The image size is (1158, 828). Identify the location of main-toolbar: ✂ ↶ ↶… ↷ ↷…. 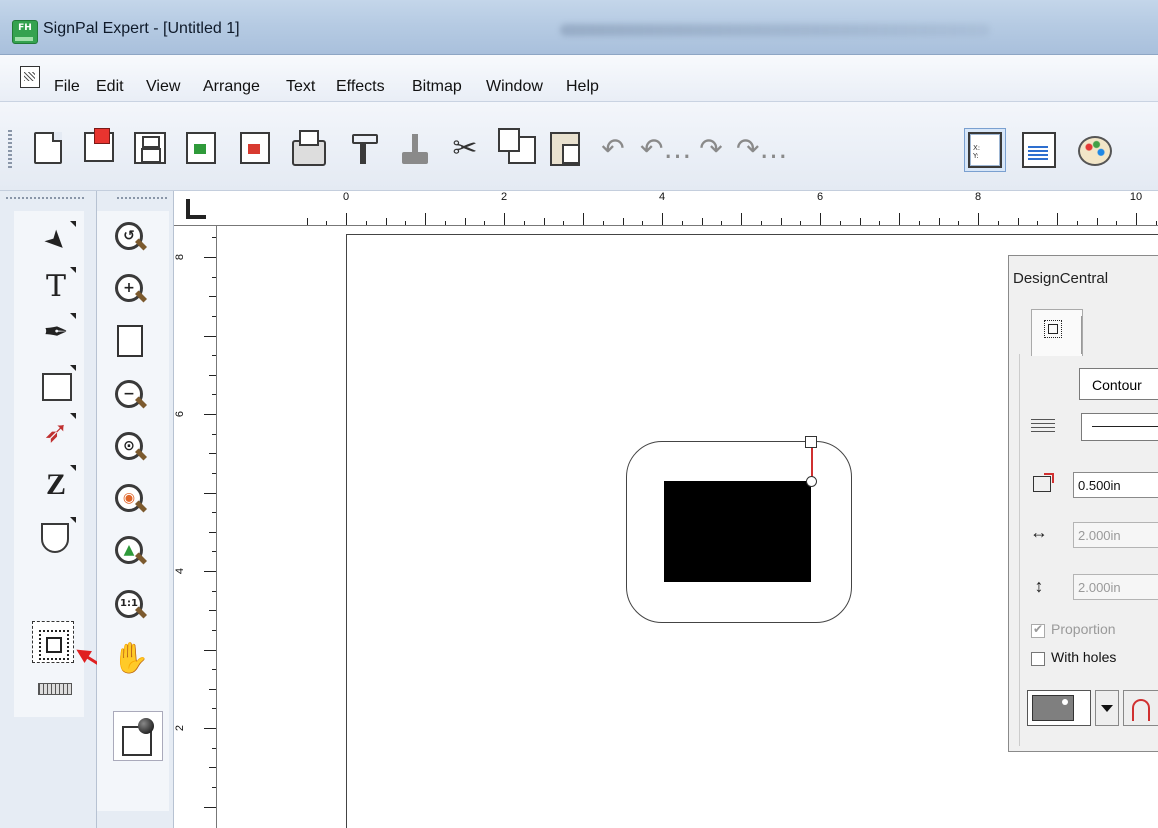
(579, 146).